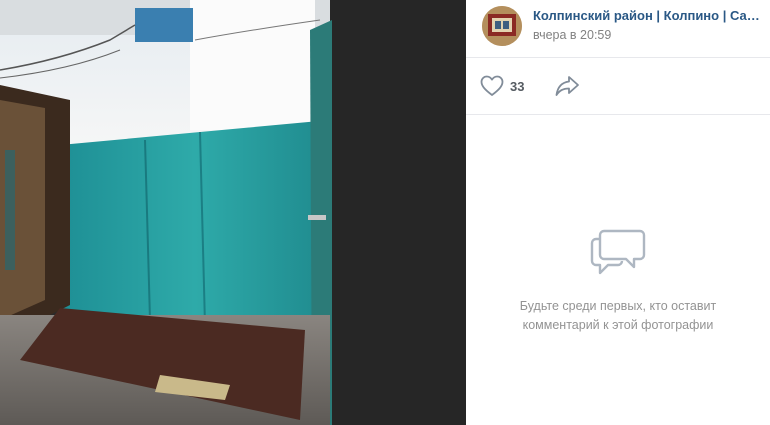  What do you see at coordinates (618, 325) in the screenshot?
I see `empty-text-line-2: комментарий к этой фотографии` at bounding box center [618, 325].